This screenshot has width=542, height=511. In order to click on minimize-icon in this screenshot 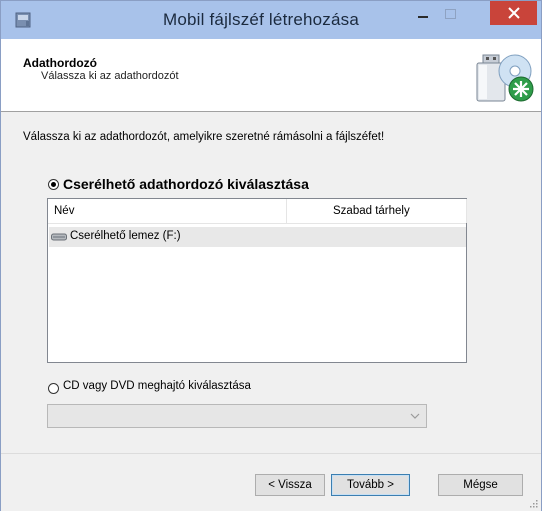, I will do `click(423, 16)`.